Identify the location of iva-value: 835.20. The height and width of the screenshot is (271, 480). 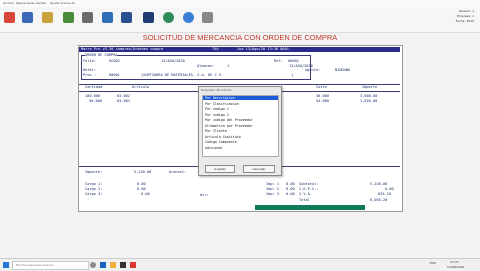
(384, 194).